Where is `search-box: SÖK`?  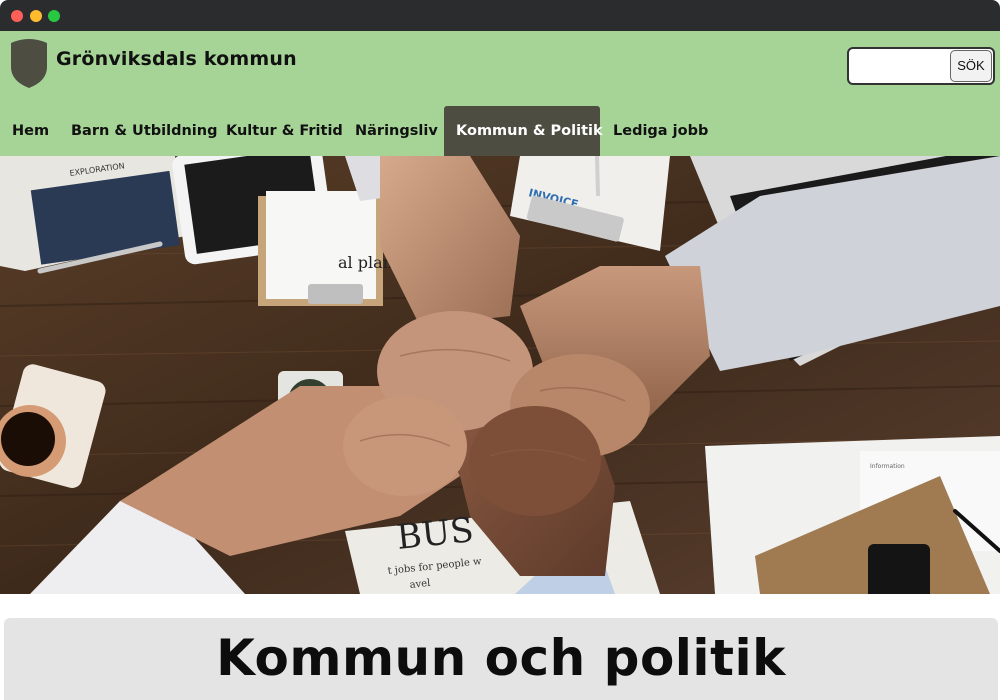 search-box: SÖK is located at coordinates (921, 66).